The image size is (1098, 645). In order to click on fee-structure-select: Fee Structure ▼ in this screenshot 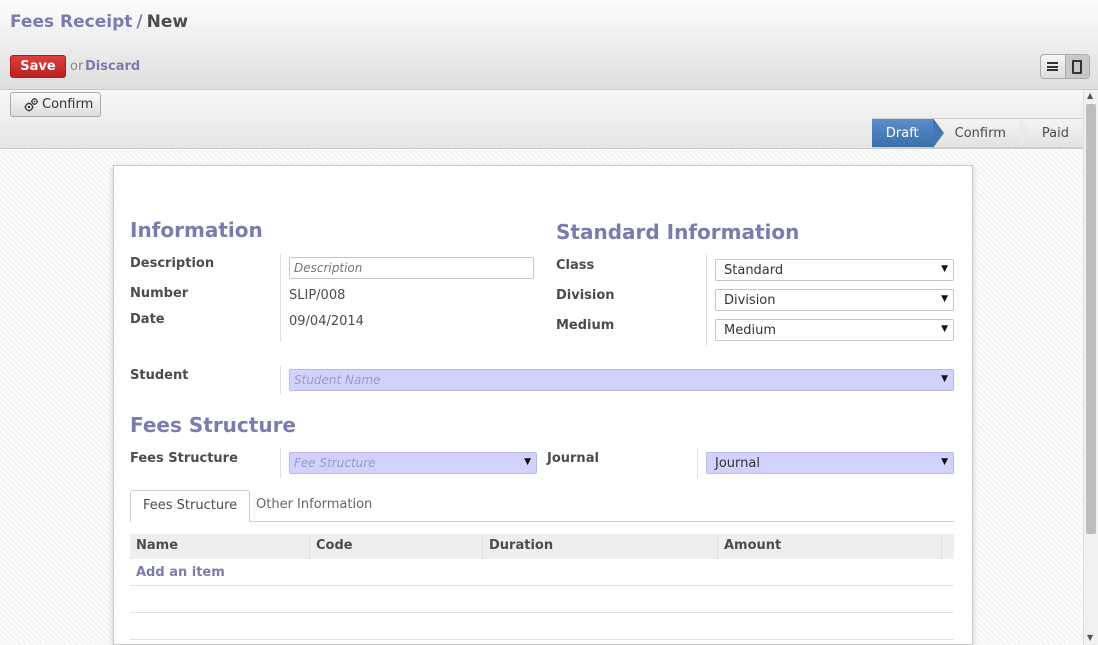, I will do `click(413, 463)`.